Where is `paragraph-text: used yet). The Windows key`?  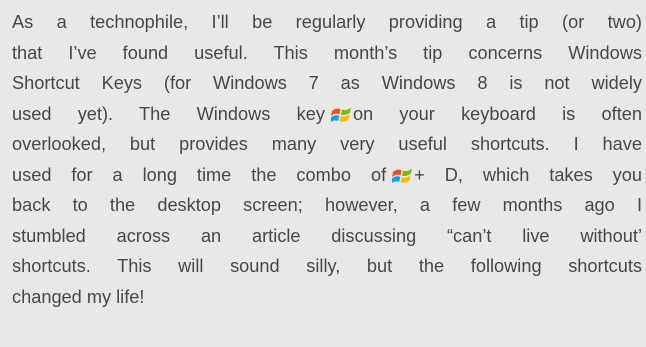 paragraph-text: used yet). The Windows key is located at coordinates (168, 113).